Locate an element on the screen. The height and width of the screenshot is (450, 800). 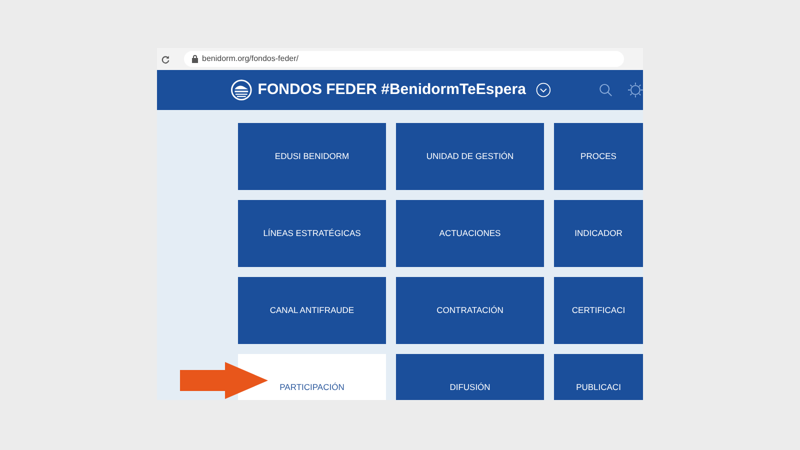
menu-tile: INDICADOR is located at coordinates (598, 233).